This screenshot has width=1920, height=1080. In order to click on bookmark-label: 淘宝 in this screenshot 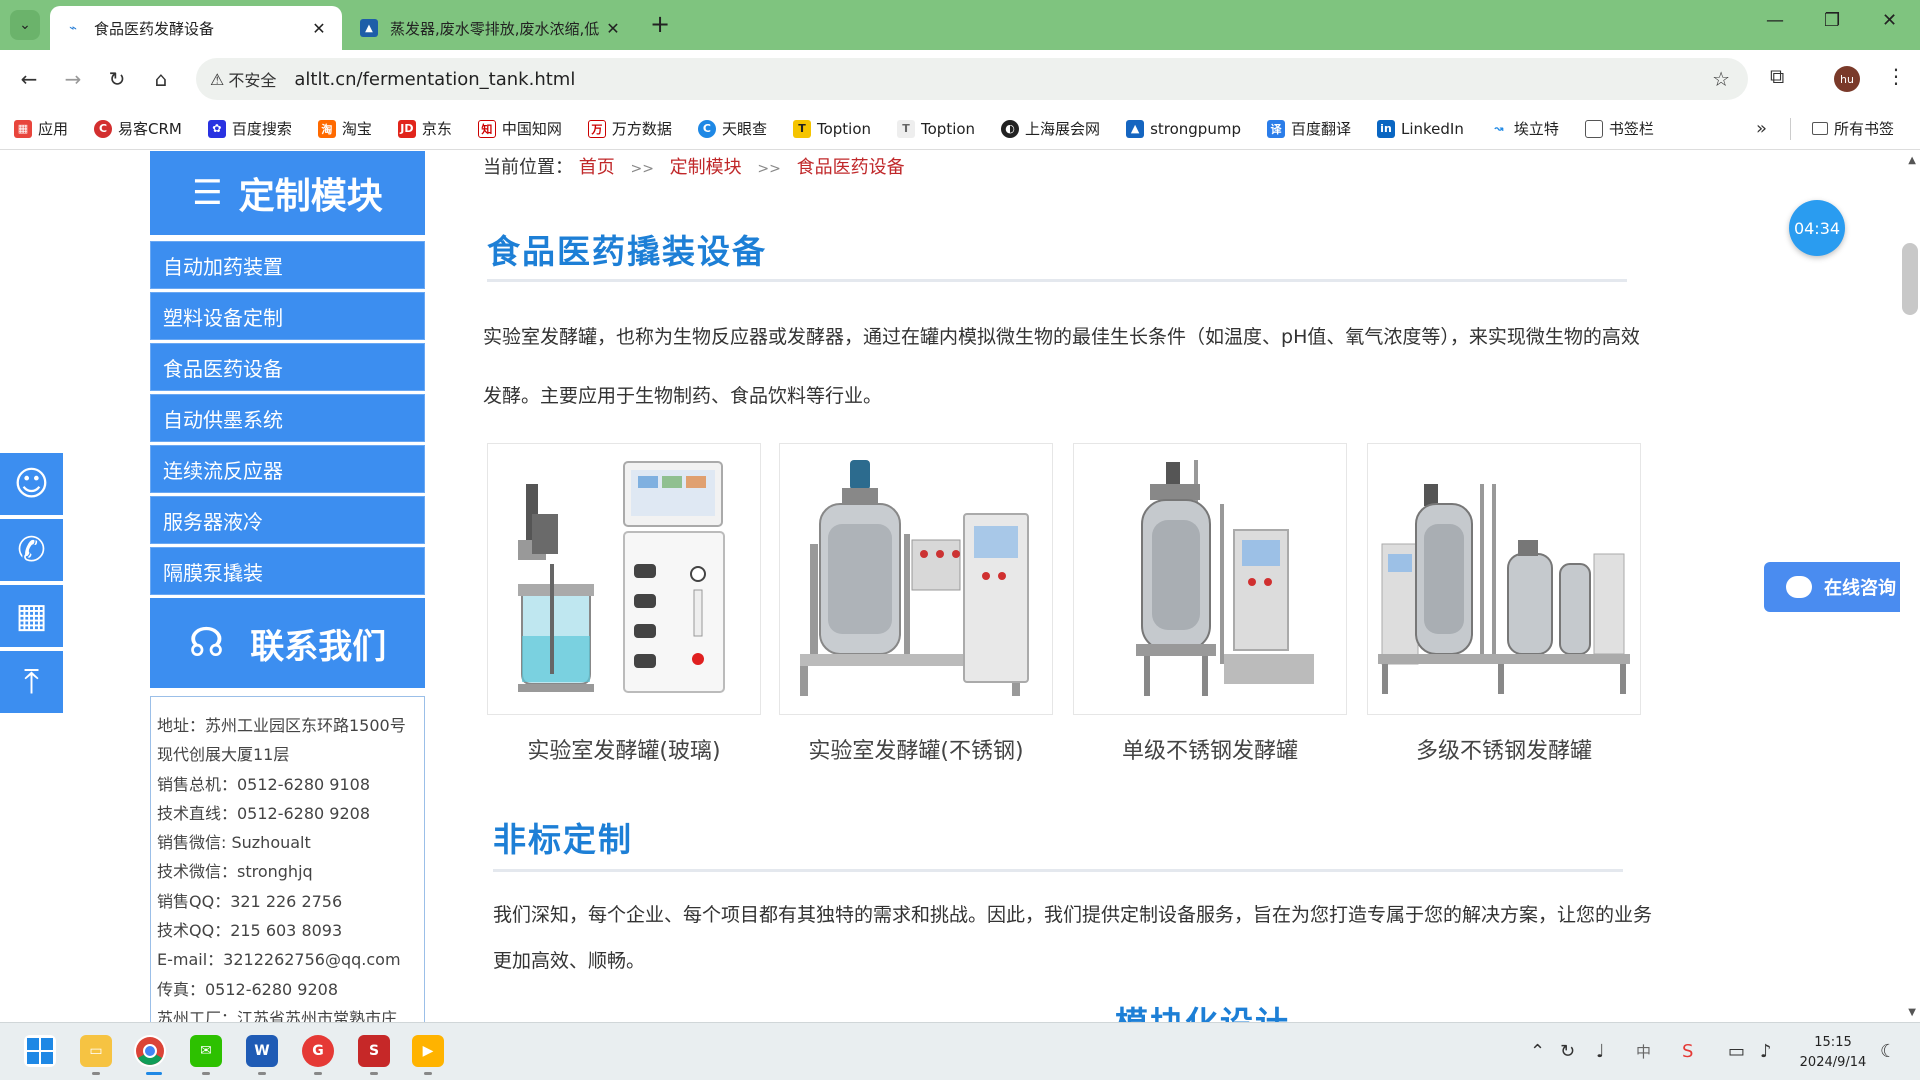, I will do `click(356, 129)`.